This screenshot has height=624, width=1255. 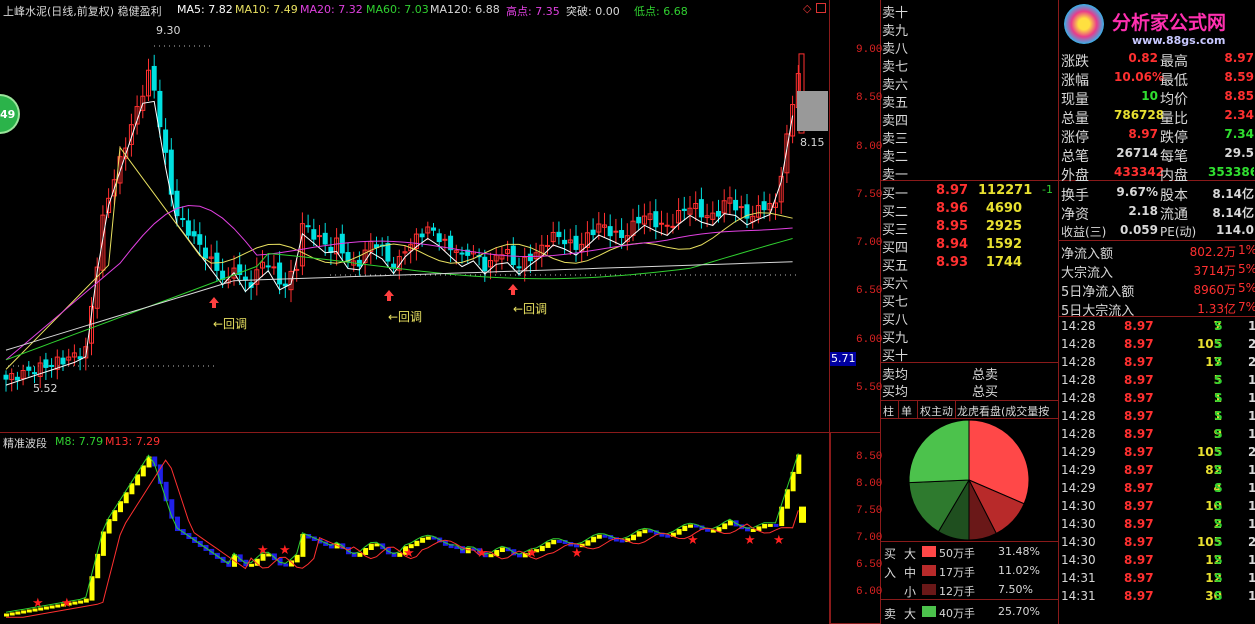 I want to click on order-buy-row: 买九, so click(x=970, y=336).